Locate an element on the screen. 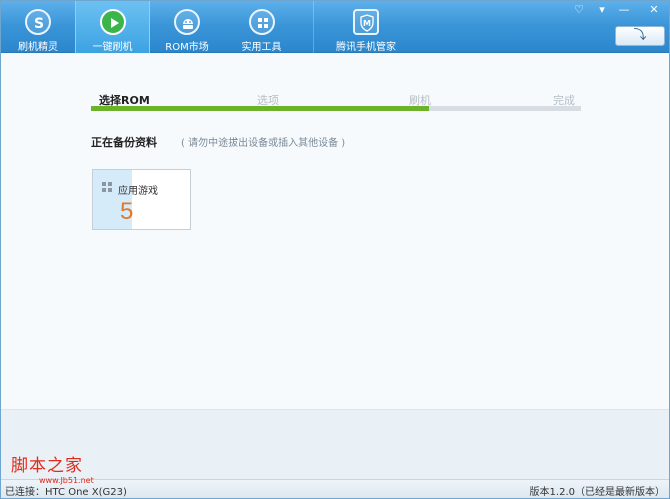 Image resolution: width=670 pixels, height=499 pixels. nav-item-flash-wizard: S 刷机精灵 is located at coordinates (38, 27).